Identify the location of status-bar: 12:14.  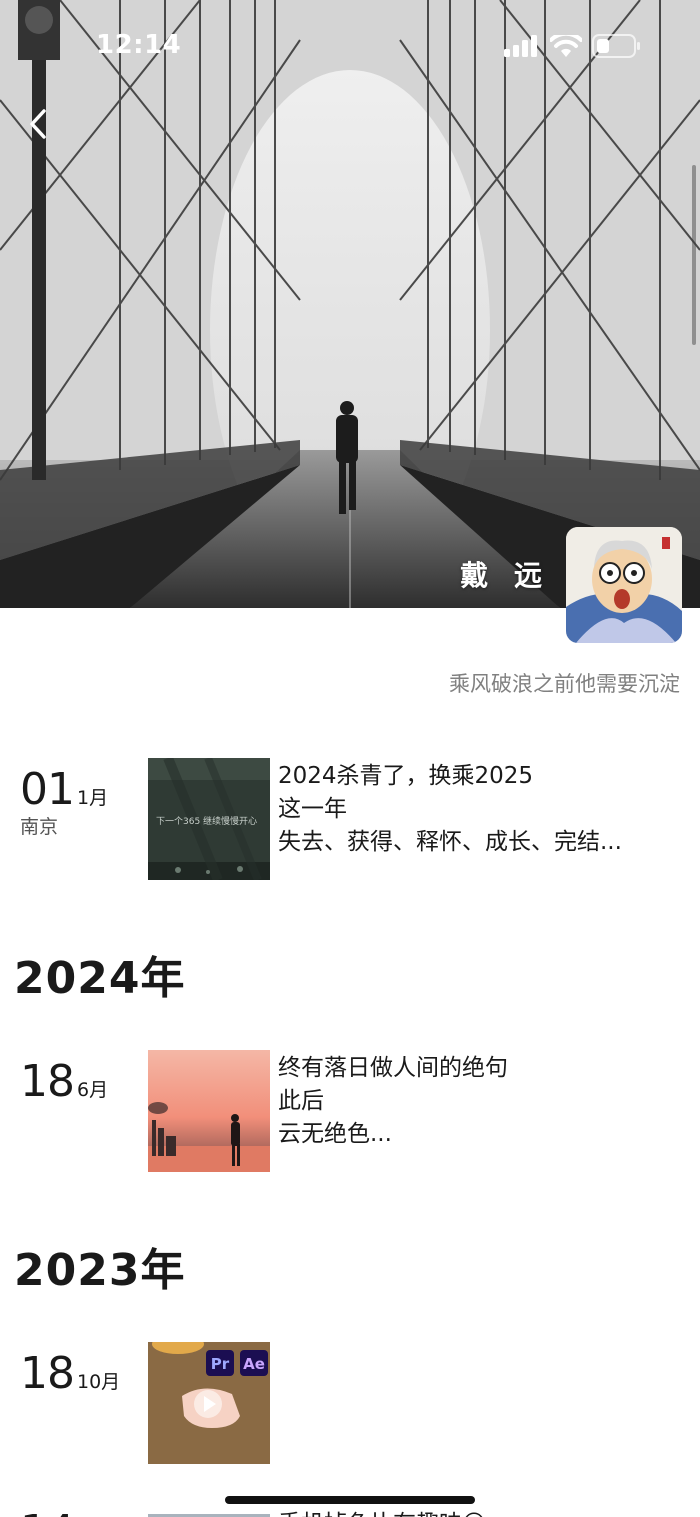
(350, 48).